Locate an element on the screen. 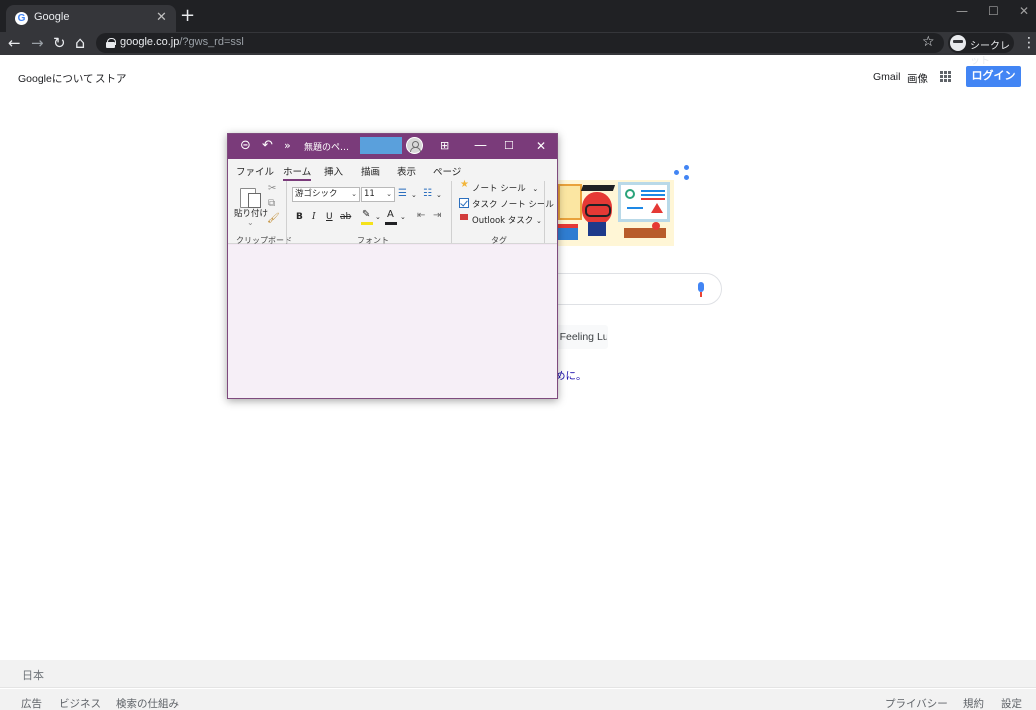  tab-file: ファイル is located at coordinates (255, 171).